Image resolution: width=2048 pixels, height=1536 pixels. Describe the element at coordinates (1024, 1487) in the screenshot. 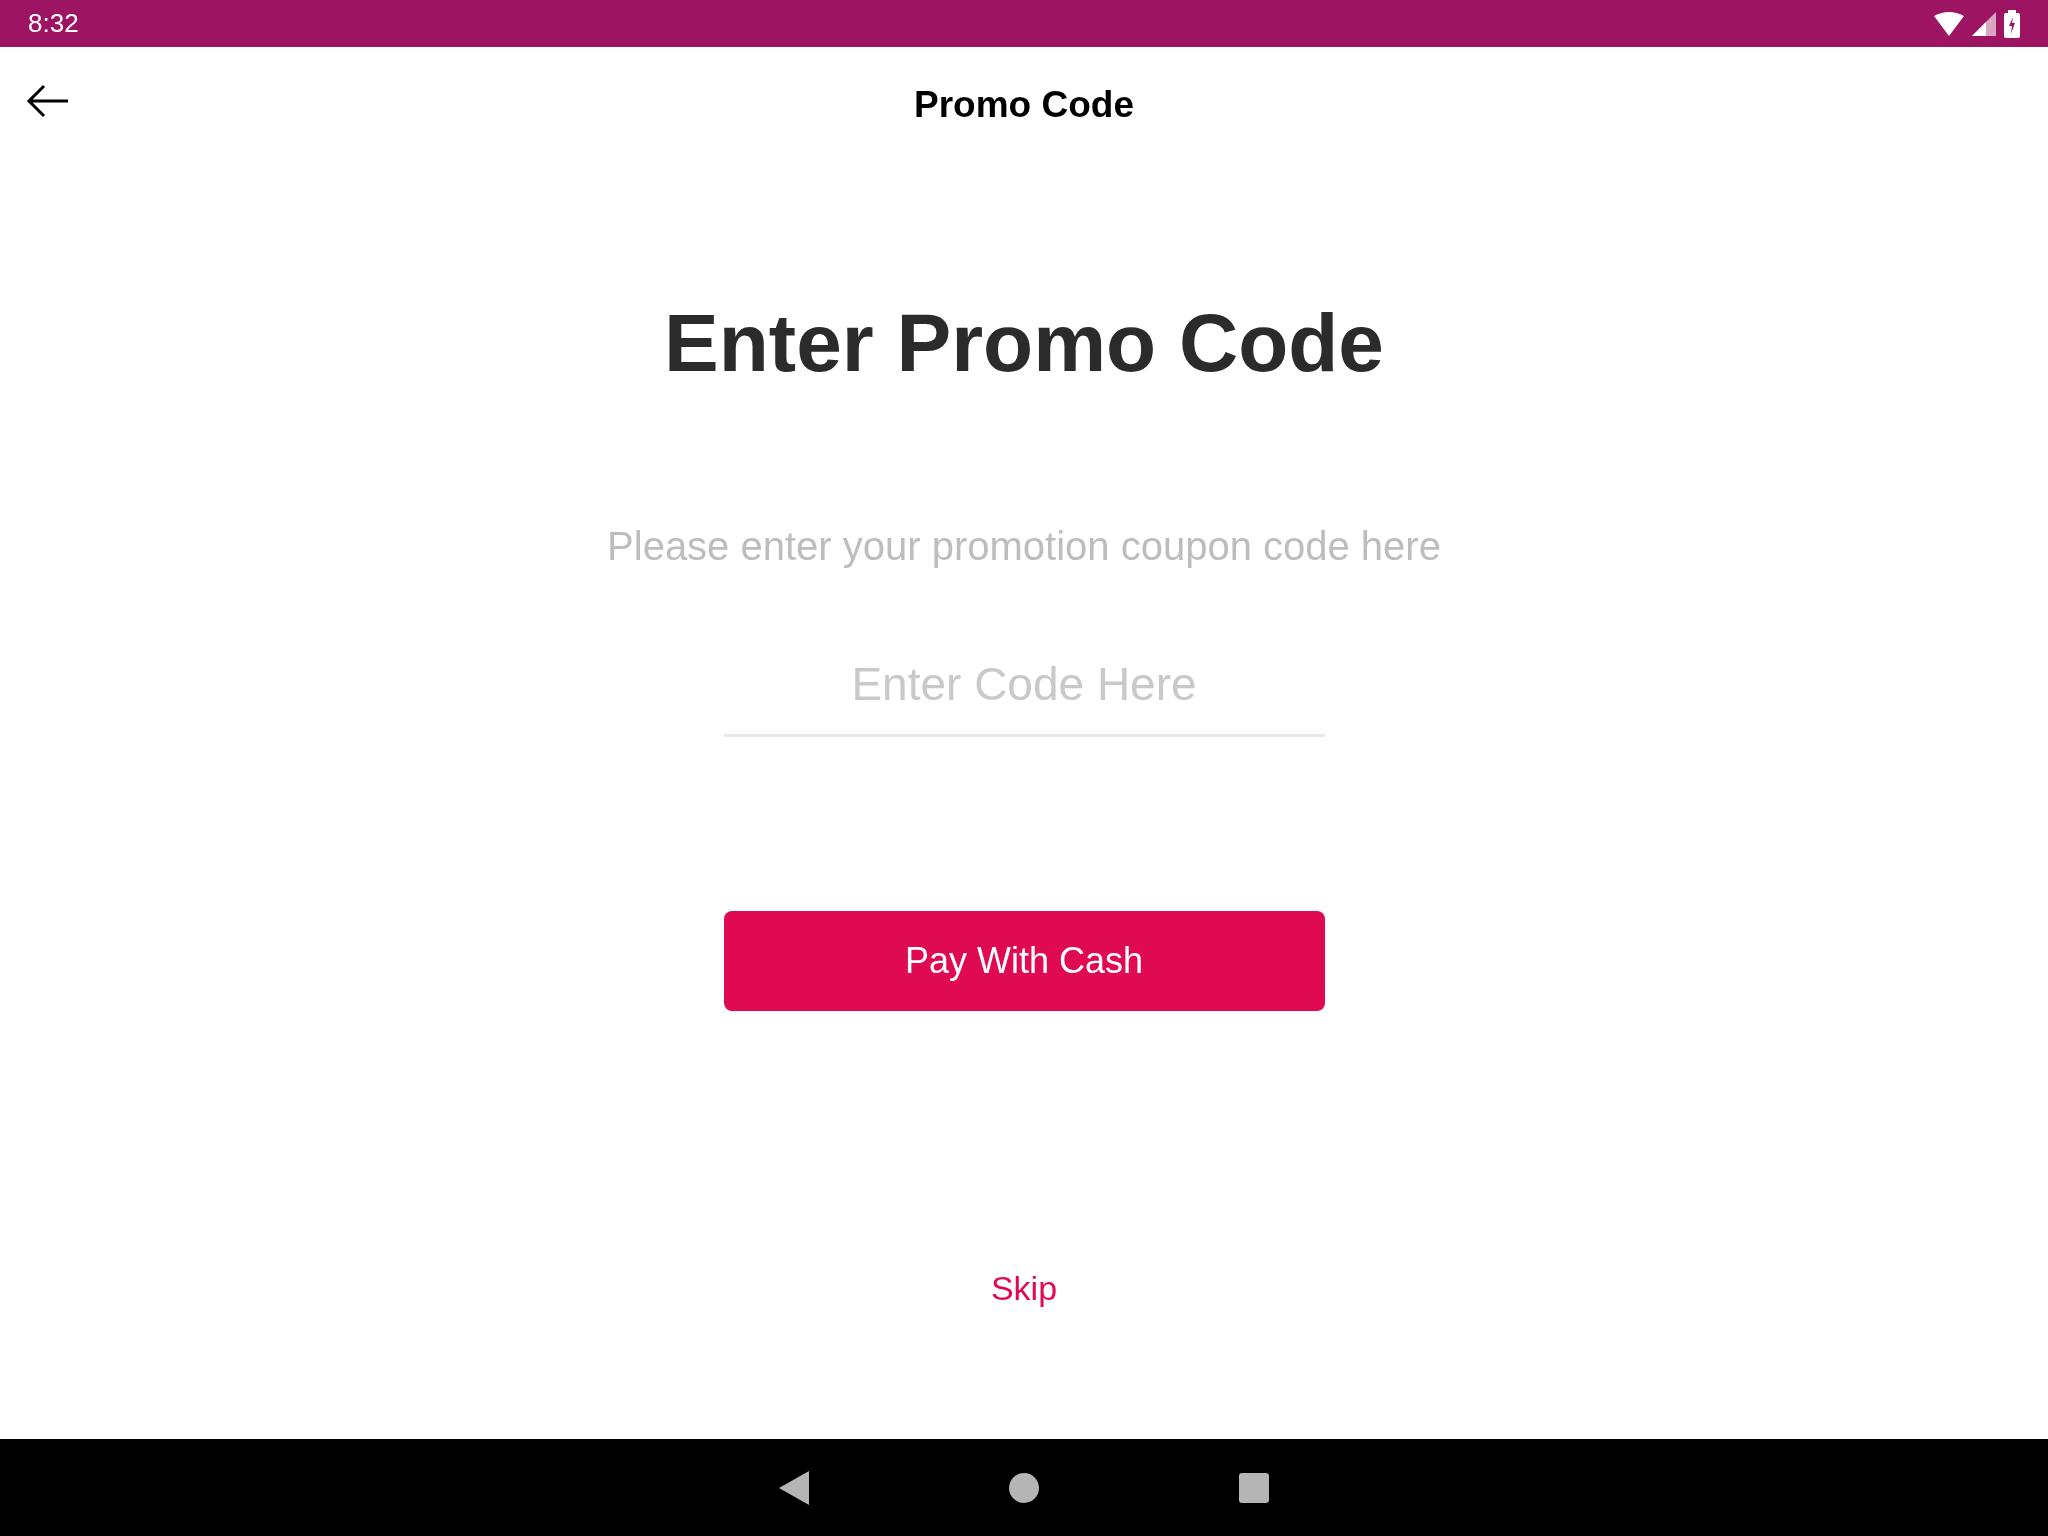

I see `home-nav-icon` at that location.